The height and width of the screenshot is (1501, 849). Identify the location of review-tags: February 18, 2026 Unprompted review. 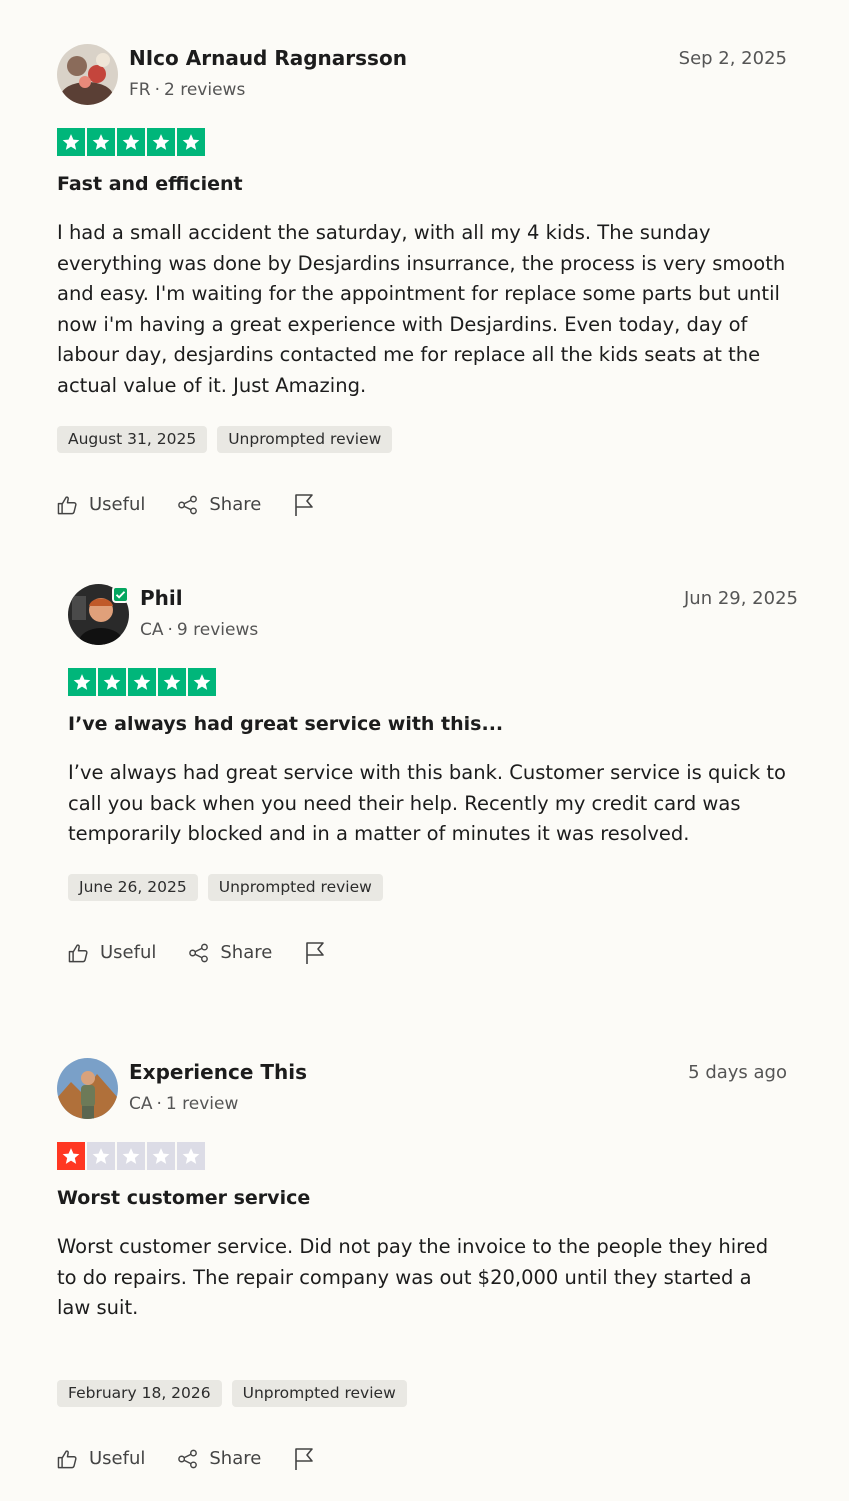
(422, 1393).